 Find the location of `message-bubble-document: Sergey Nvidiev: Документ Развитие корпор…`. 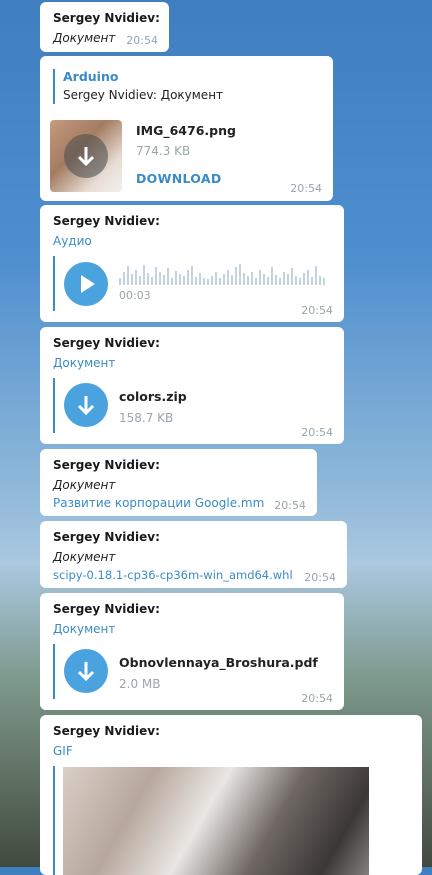

message-bubble-document: Sergey Nvidiev: Документ Развитие корпор… is located at coordinates (178, 482).